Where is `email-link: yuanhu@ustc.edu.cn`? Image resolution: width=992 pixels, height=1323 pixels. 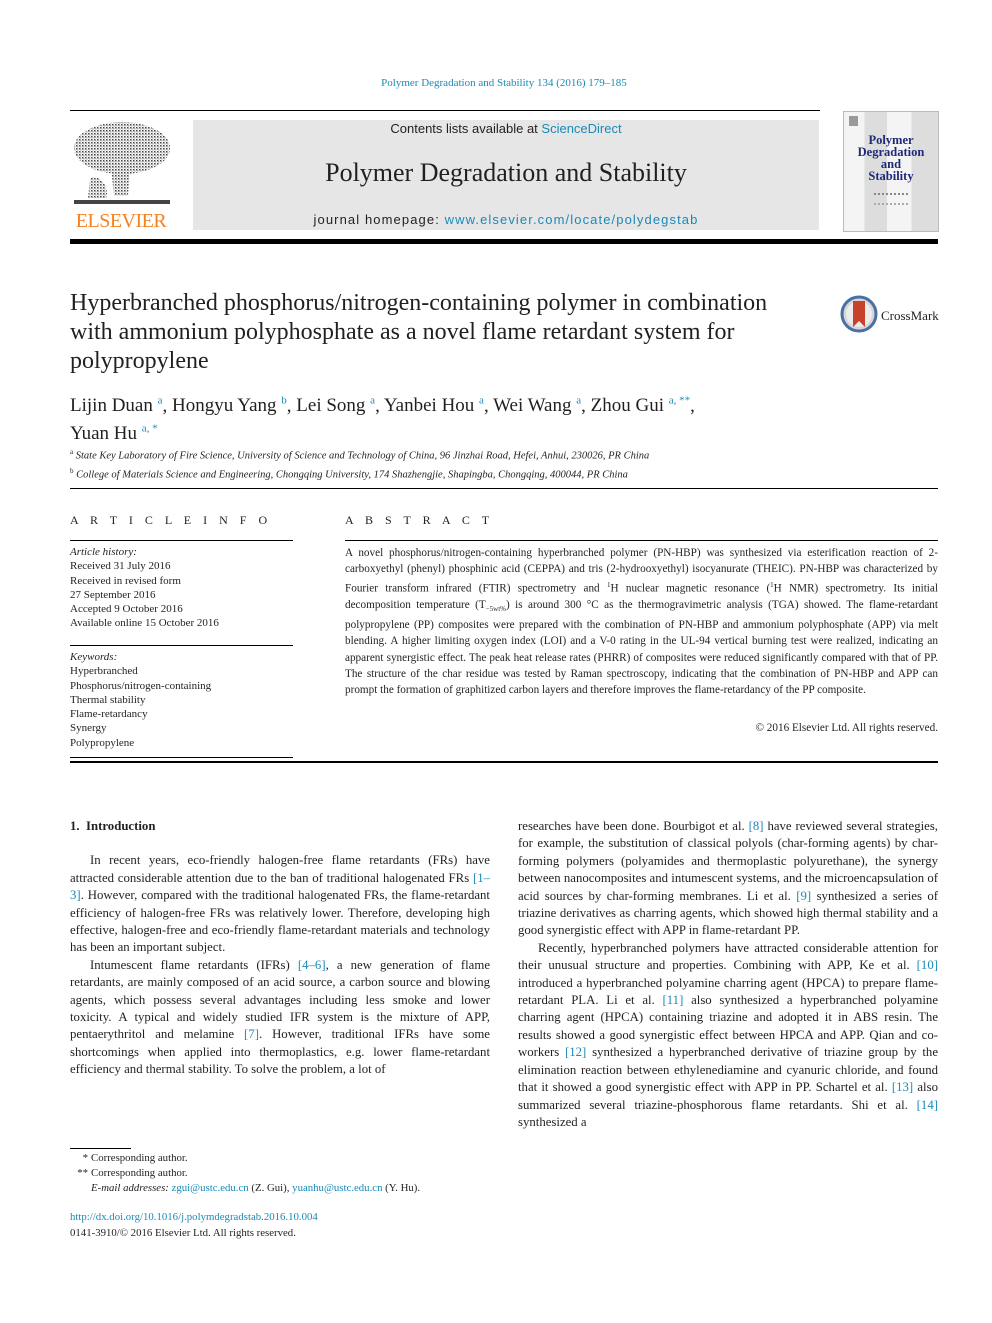
email-link: yuanhu@ustc.edu.cn is located at coordinates (337, 1188).